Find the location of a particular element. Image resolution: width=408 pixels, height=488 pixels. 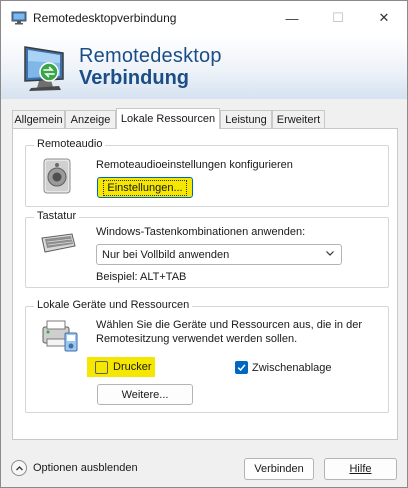

maximize-icon: ☐ is located at coordinates (338, 17).